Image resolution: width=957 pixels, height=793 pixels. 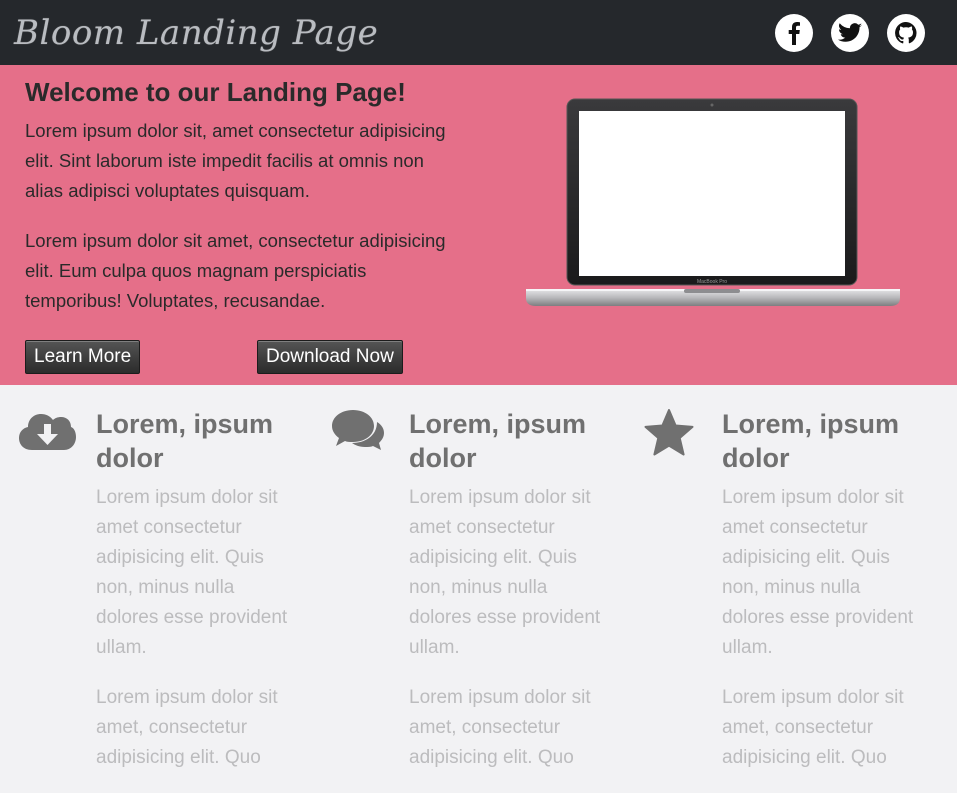 What do you see at coordinates (478, 32) in the screenshot?
I see `top-navbar: Bloom Landing Page` at bounding box center [478, 32].